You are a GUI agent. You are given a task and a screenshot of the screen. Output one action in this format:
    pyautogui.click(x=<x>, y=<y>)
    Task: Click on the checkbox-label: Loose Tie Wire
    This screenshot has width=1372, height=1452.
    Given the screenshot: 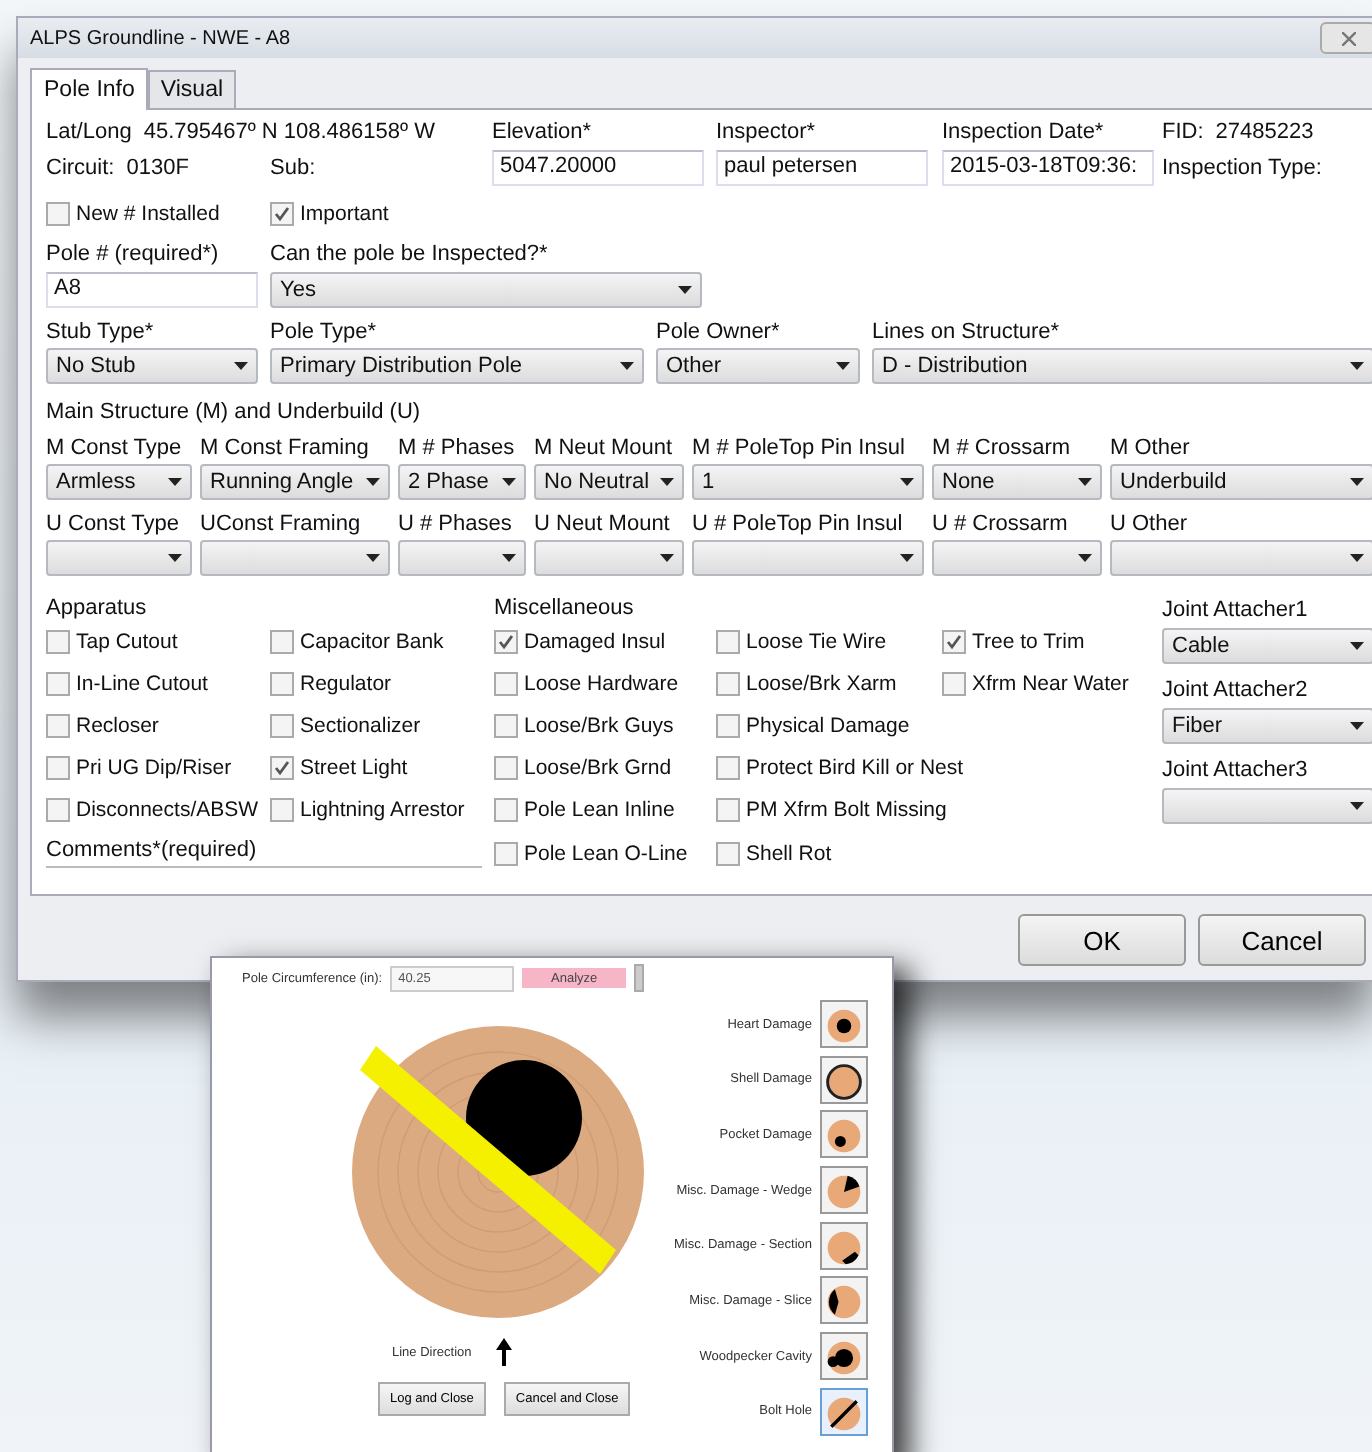 What is the action you would take?
    pyautogui.click(x=816, y=641)
    